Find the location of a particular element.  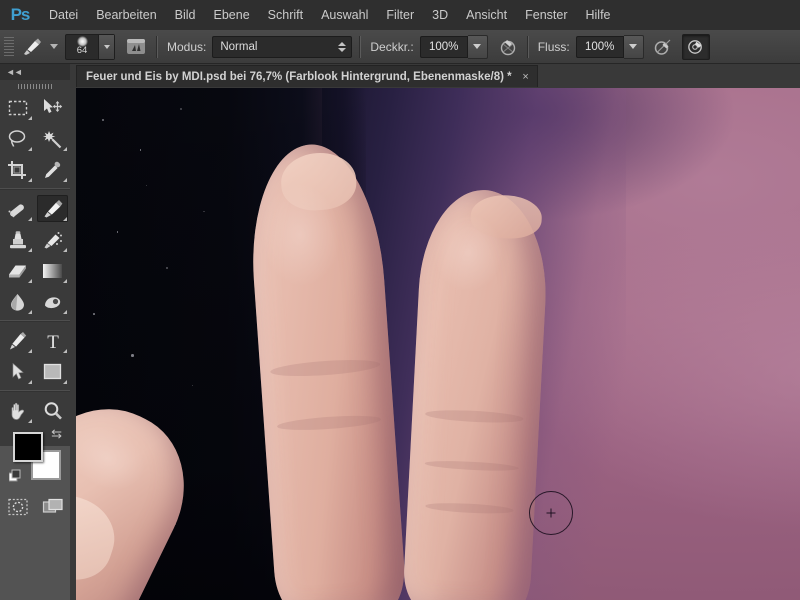

menu-item-bild: Bild is located at coordinates (185, 15).